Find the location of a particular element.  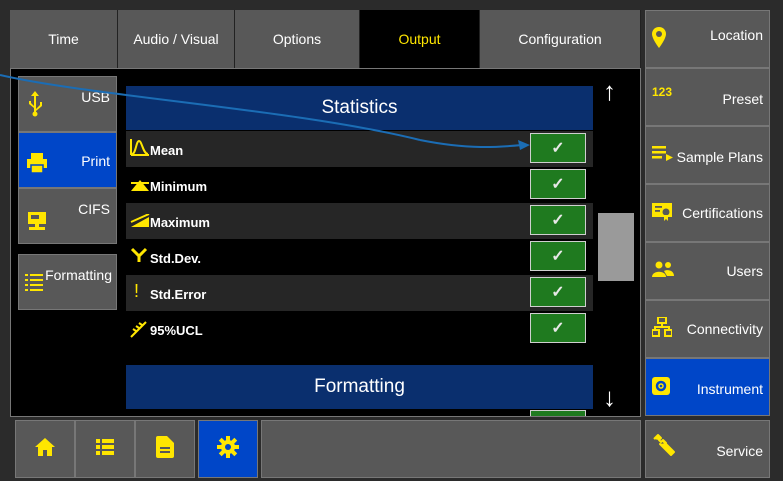

exclamation-icon: ! is located at coordinates (137, 291).